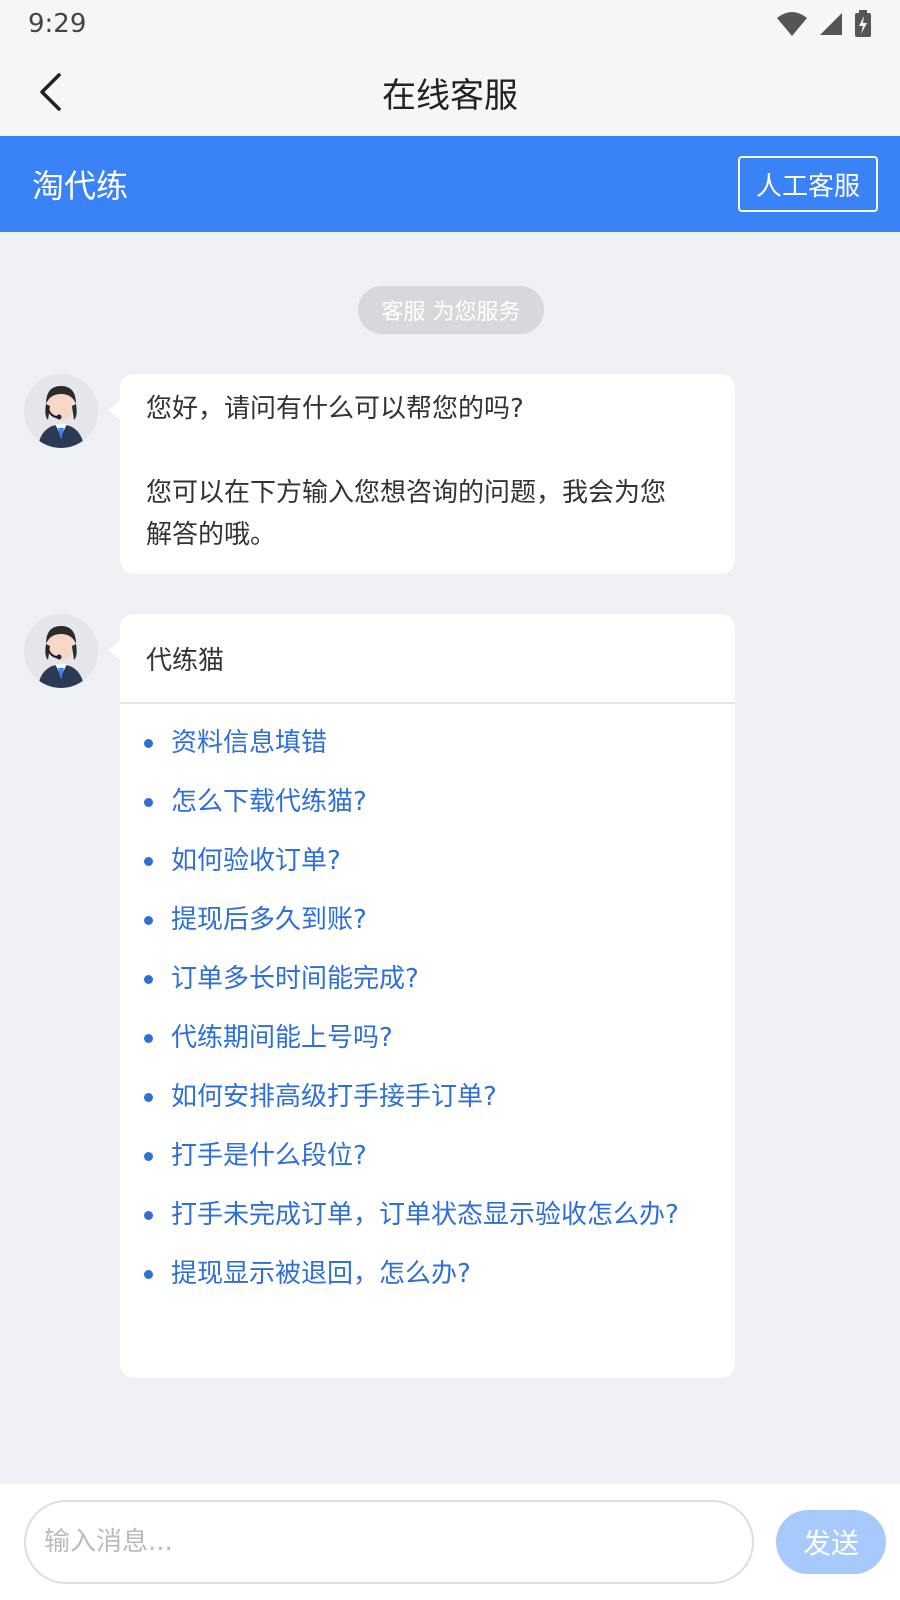 Image resolution: width=900 pixels, height=1600 pixels. What do you see at coordinates (426, 861) in the screenshot?
I see `faq-item: 如何验收订单?` at bounding box center [426, 861].